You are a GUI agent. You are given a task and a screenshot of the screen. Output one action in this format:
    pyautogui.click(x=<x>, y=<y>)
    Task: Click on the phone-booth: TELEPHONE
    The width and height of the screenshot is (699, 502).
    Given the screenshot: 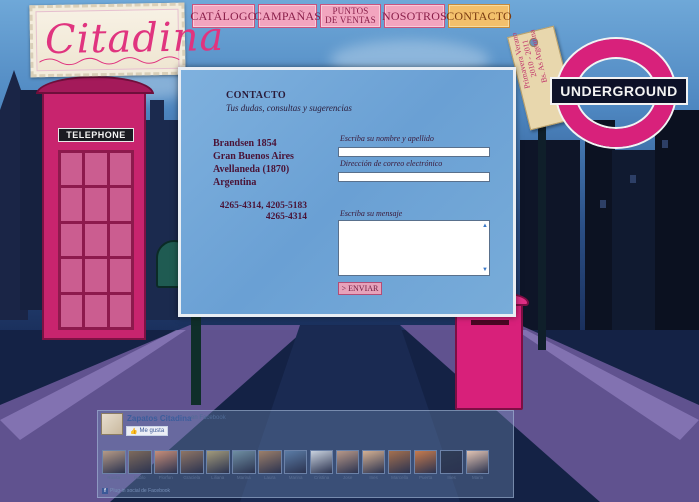 What is the action you would take?
    pyautogui.click(x=95, y=208)
    